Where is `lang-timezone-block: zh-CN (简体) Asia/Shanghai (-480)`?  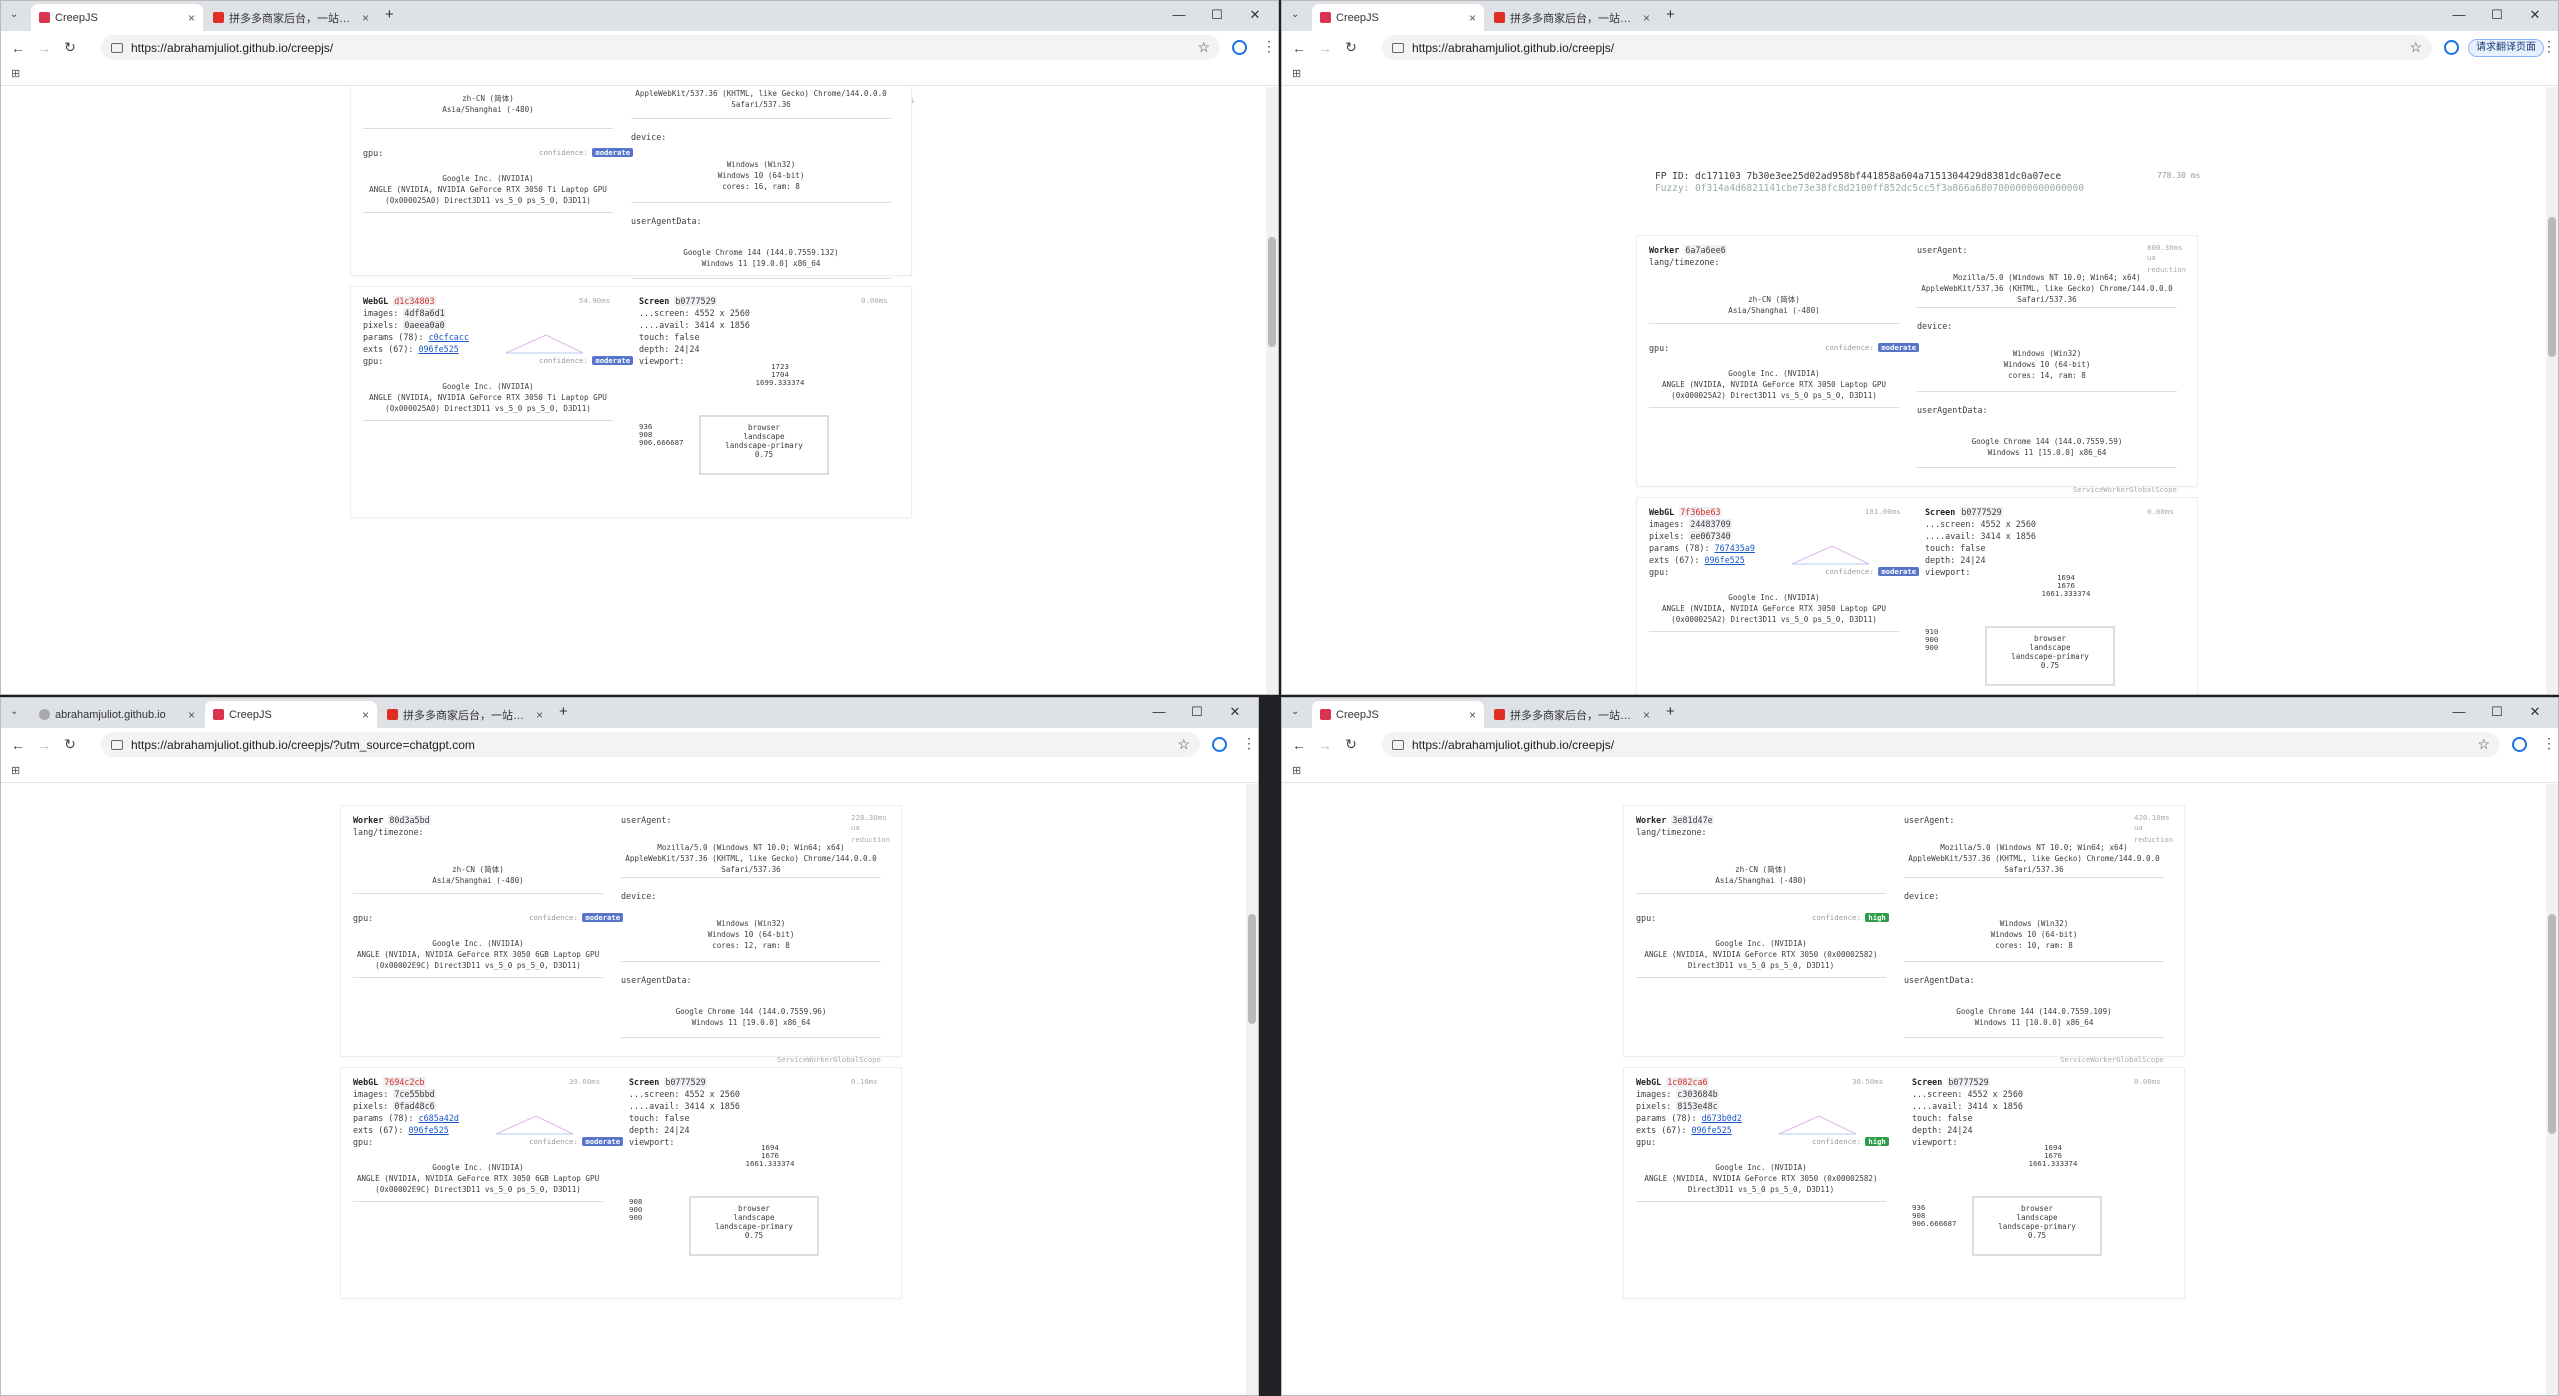 lang-timezone-block: zh-CN (简体) Asia/Shanghai (-480) is located at coordinates (1761, 872).